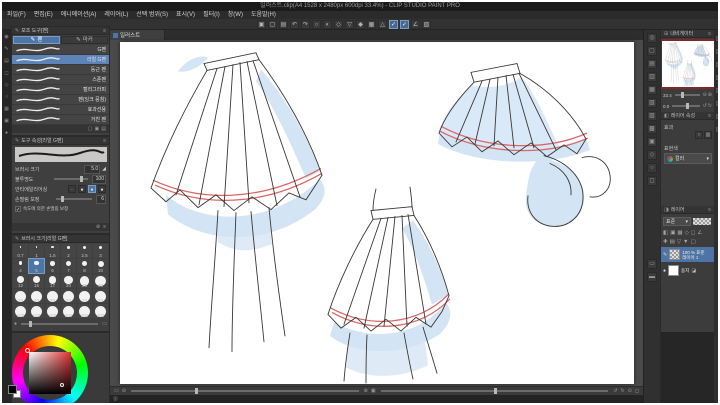 The width and height of the screenshot is (720, 405). What do you see at coordinates (672, 233) in the screenshot?
I see `lock-layer-icon: ▣` at bounding box center [672, 233].